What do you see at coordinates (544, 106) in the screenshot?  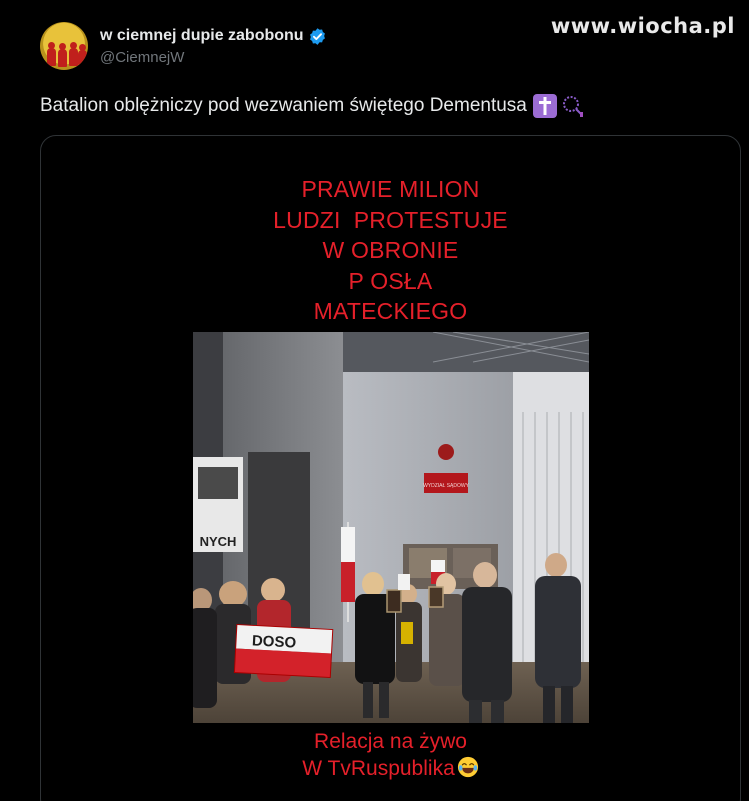 I see `latin-cross-icon` at bounding box center [544, 106].